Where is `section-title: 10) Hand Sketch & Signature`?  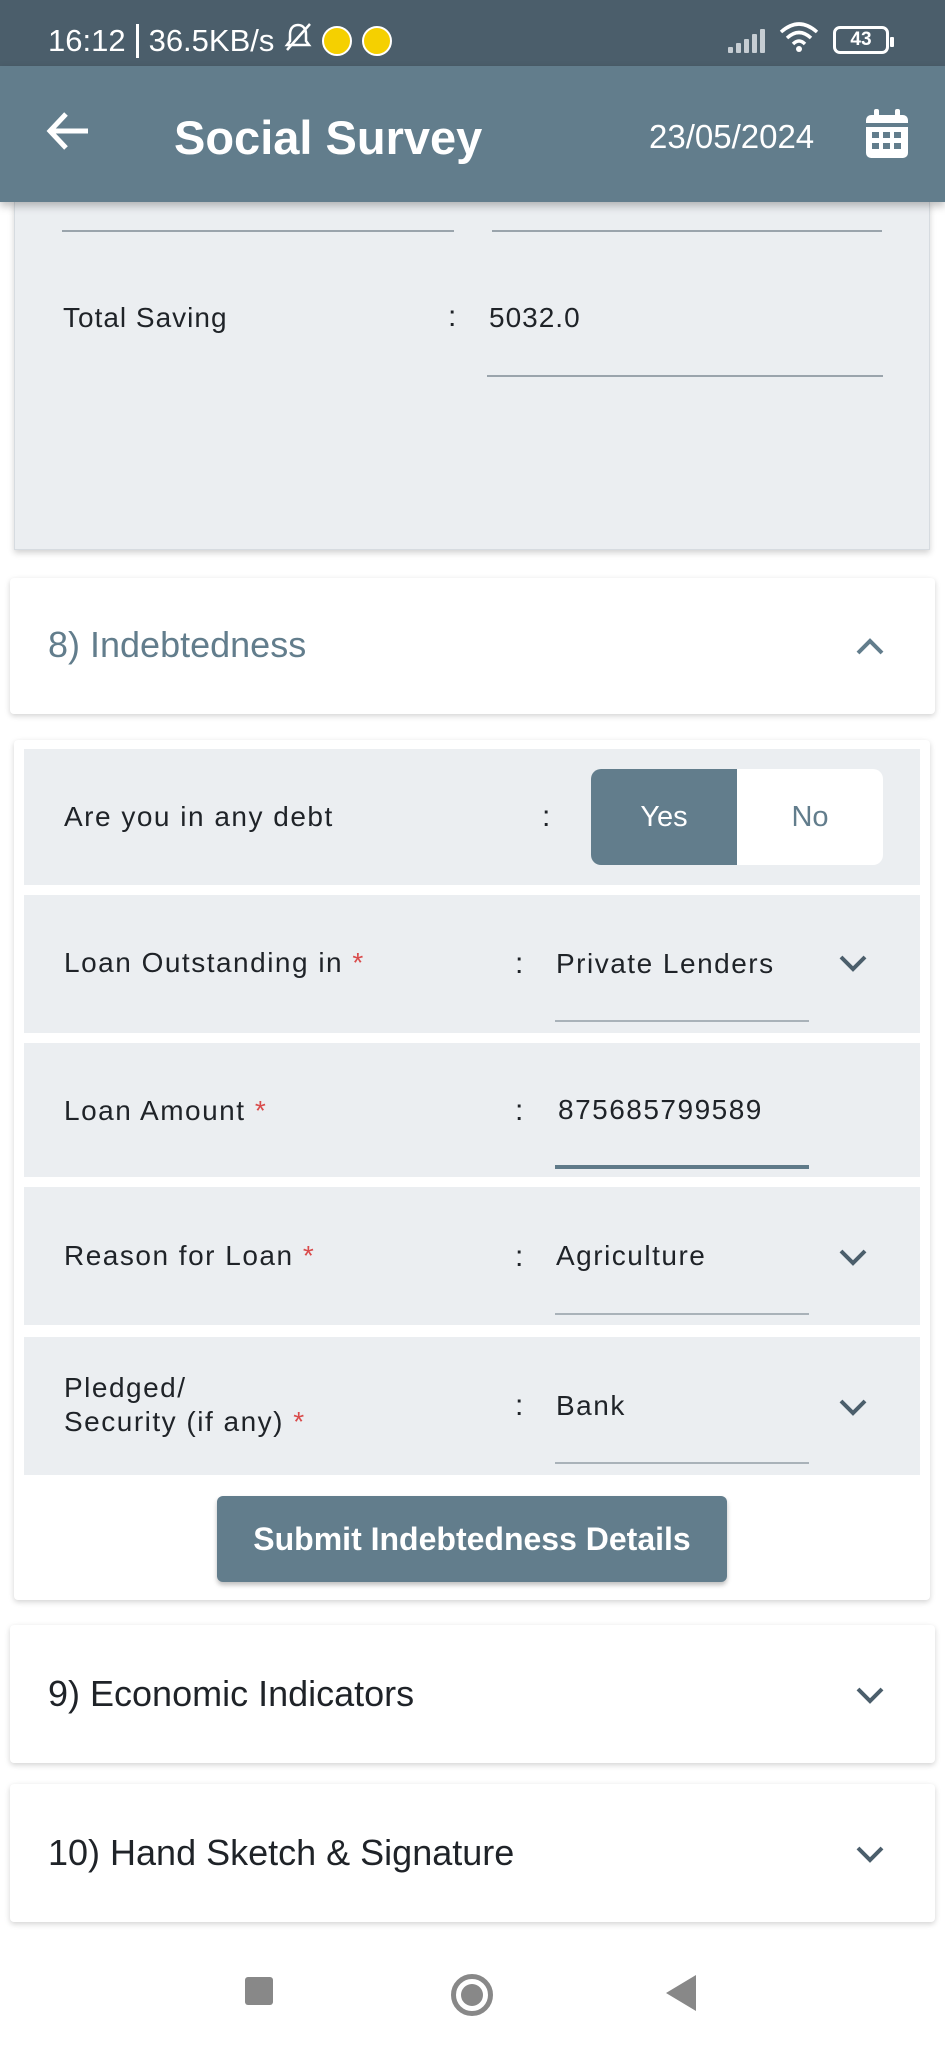 section-title: 10) Hand Sketch & Signature is located at coordinates (281, 1852).